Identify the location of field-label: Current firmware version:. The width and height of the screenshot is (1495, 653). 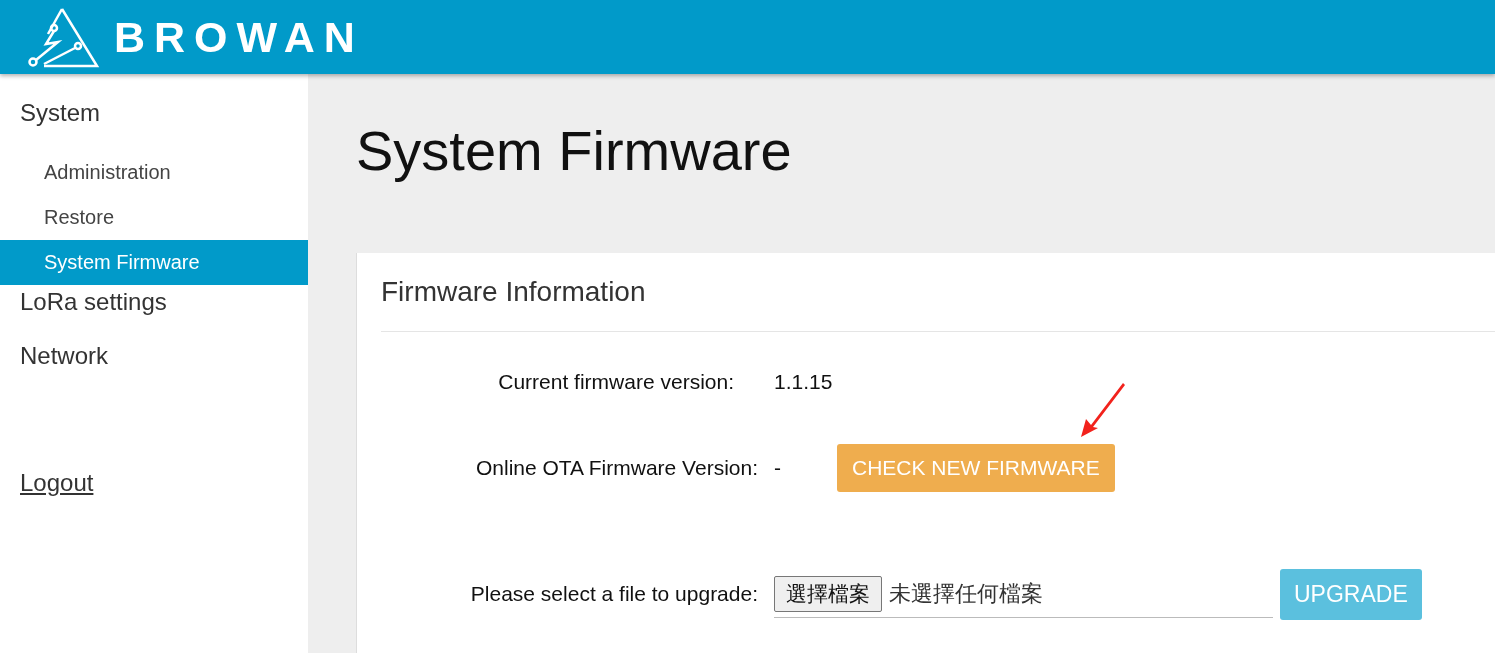
(616, 382).